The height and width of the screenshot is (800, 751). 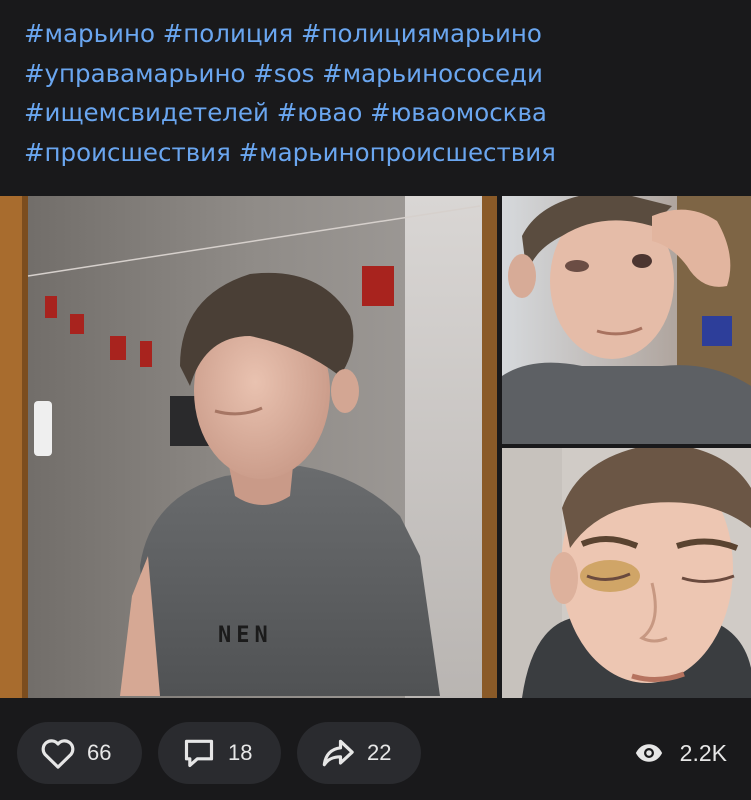 I want to click on share-count: 22, so click(x=379, y=752).